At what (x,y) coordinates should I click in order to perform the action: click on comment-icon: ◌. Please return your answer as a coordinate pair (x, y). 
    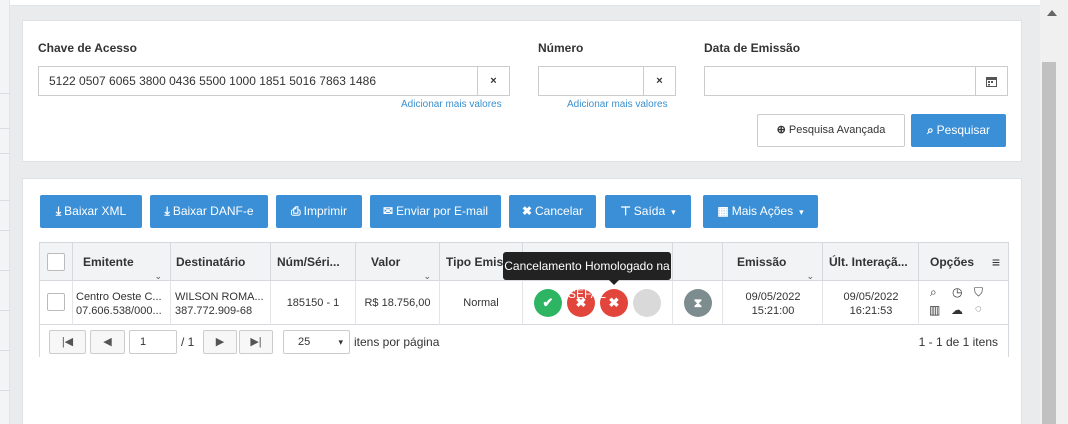
    Looking at the image, I should click on (978, 309).